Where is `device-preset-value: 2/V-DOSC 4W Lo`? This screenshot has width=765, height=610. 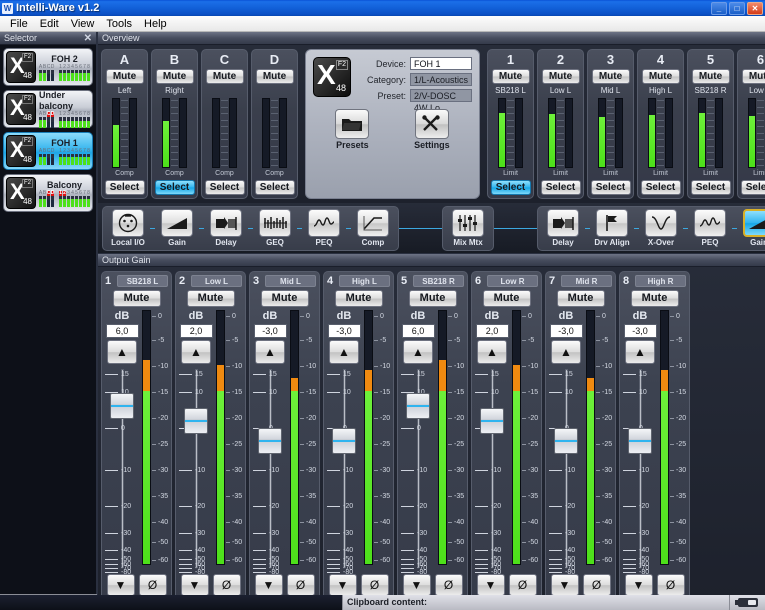 device-preset-value: 2/V-DOSC 4W Lo is located at coordinates (441, 95).